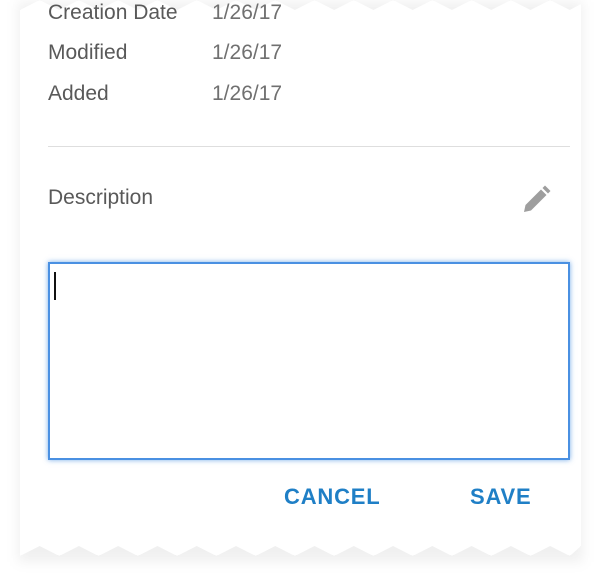  What do you see at coordinates (113, 12) in the screenshot?
I see `metadata-label: Creation Date` at bounding box center [113, 12].